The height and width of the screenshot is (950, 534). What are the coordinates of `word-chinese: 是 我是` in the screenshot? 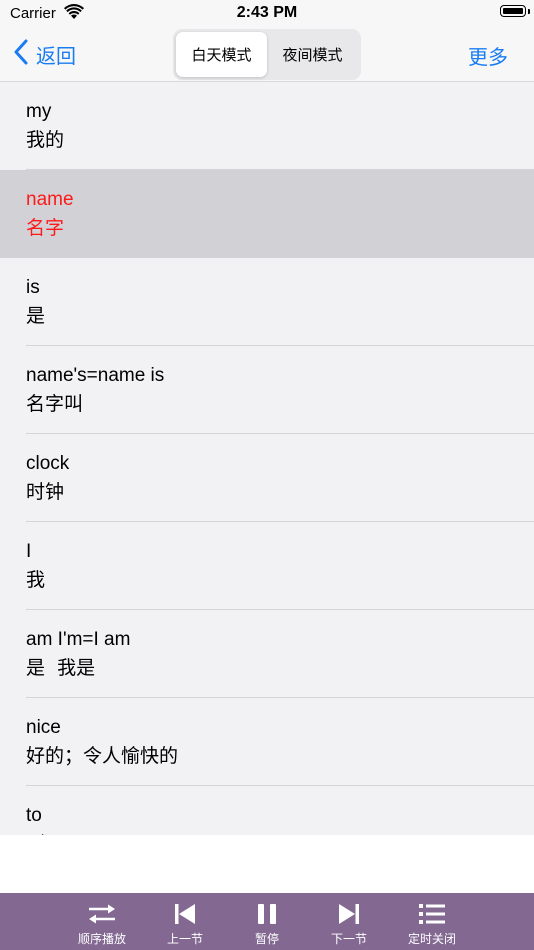 It's located at (61, 668).